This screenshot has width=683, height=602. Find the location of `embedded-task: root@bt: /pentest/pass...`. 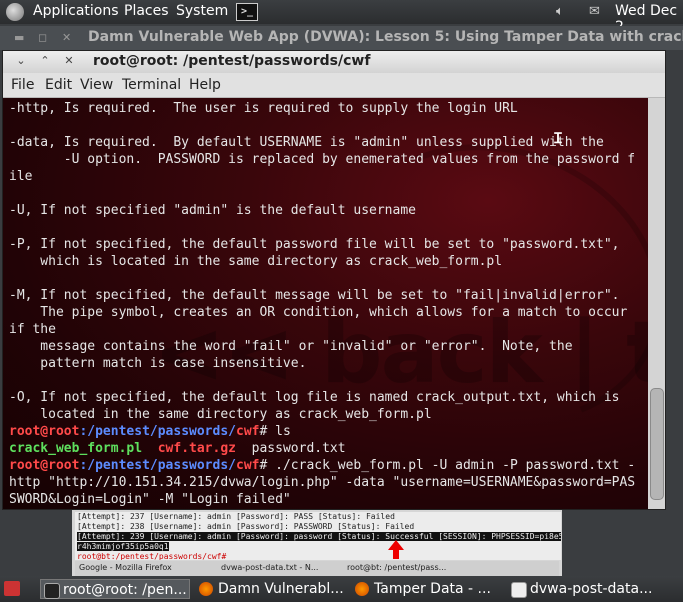

embedded-task: root@bt: /pentest/pass... is located at coordinates (397, 567).